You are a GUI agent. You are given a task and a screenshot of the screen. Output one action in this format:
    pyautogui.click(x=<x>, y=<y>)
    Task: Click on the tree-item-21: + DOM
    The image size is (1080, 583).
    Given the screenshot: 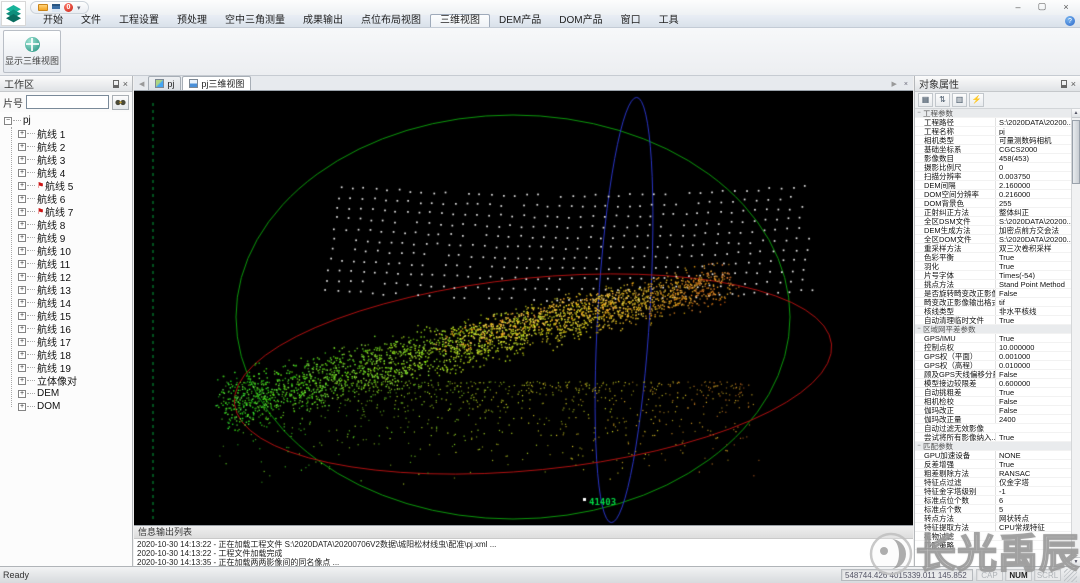 What is the action you would take?
    pyautogui.click(x=75, y=406)
    